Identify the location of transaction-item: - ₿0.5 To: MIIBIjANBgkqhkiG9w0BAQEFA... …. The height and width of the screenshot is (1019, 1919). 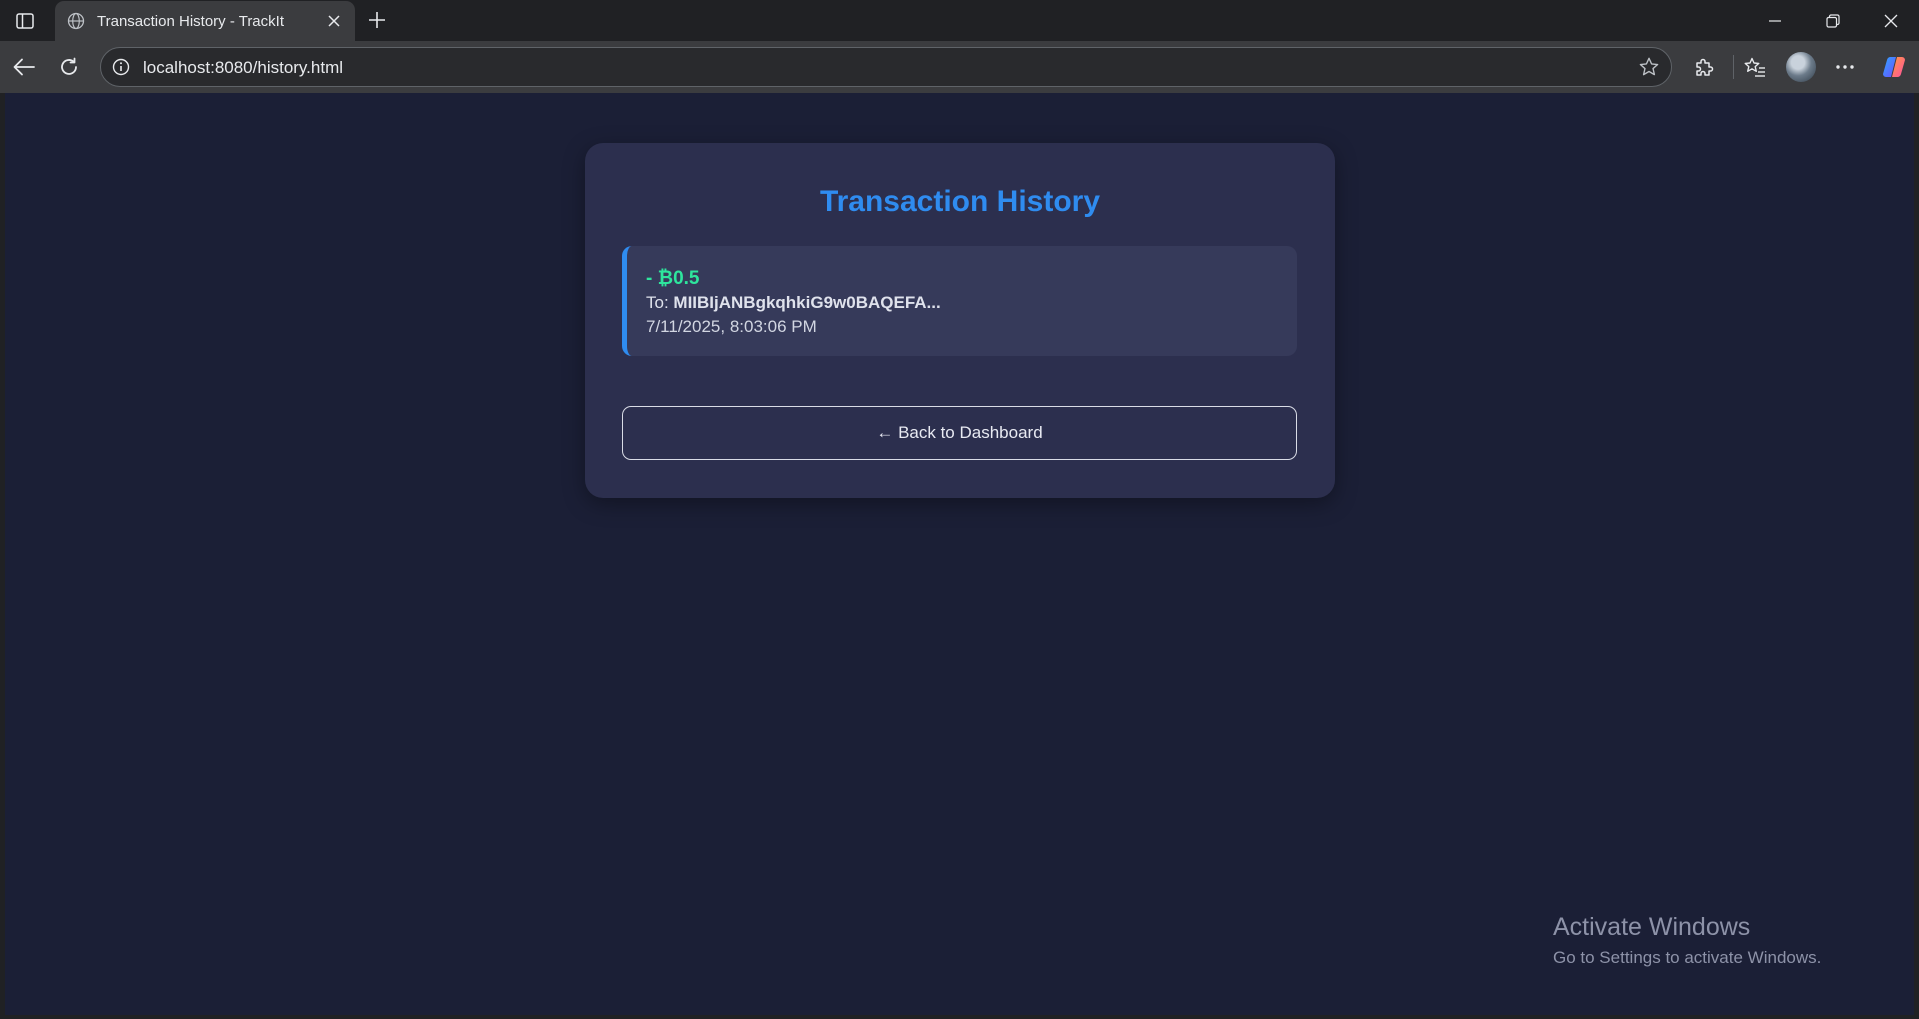
(959, 301).